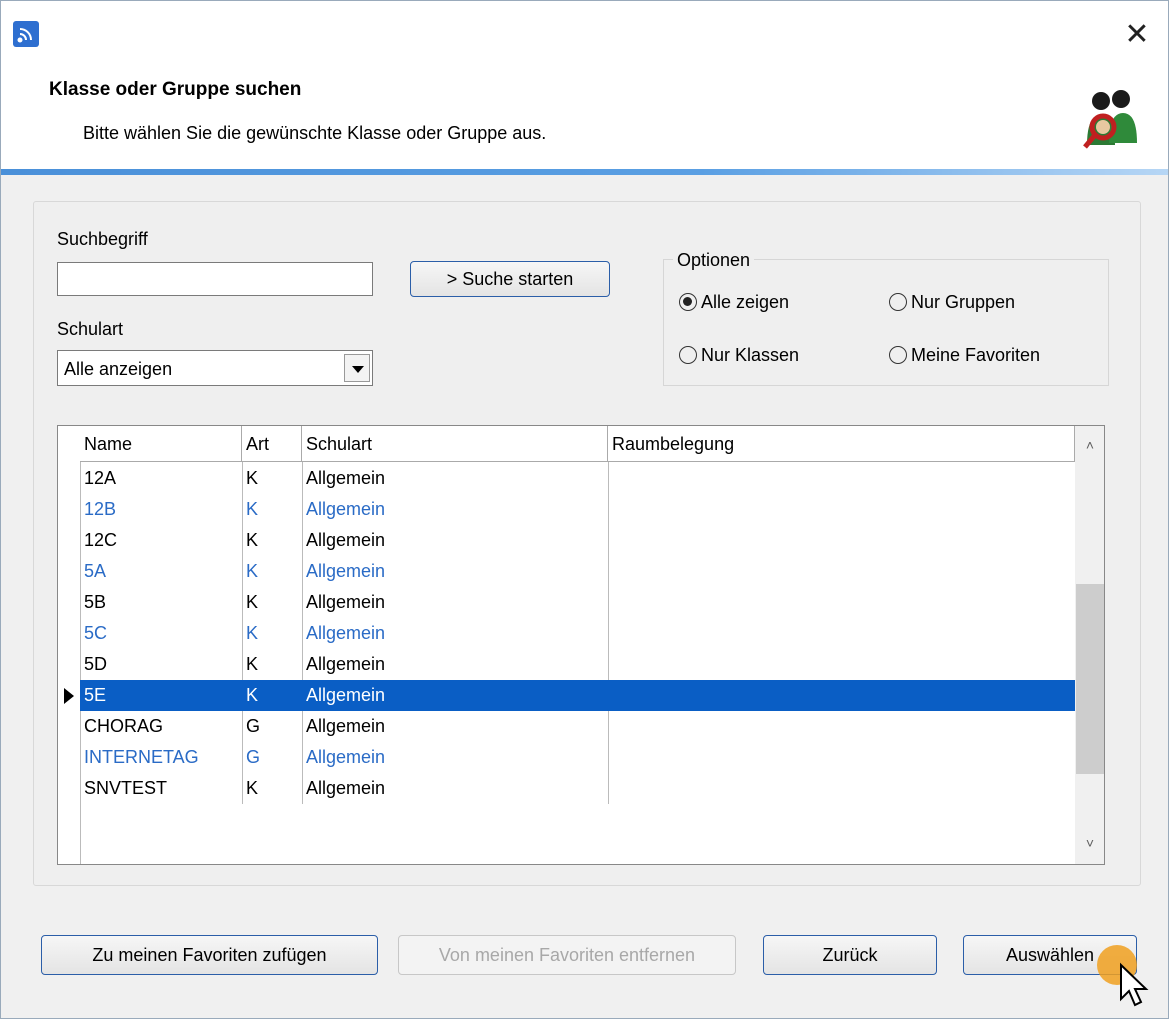 The image size is (1169, 1019). I want to click on radio-meine-favoriten: Meine Favoriten, so click(964, 355).